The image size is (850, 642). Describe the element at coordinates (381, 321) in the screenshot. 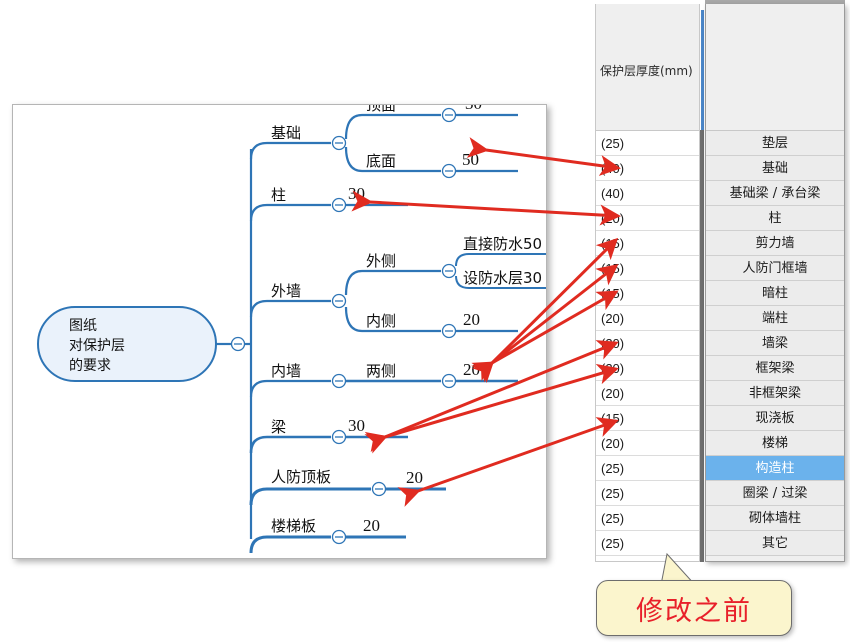

I see `child-label-2-1: 内侧` at that location.